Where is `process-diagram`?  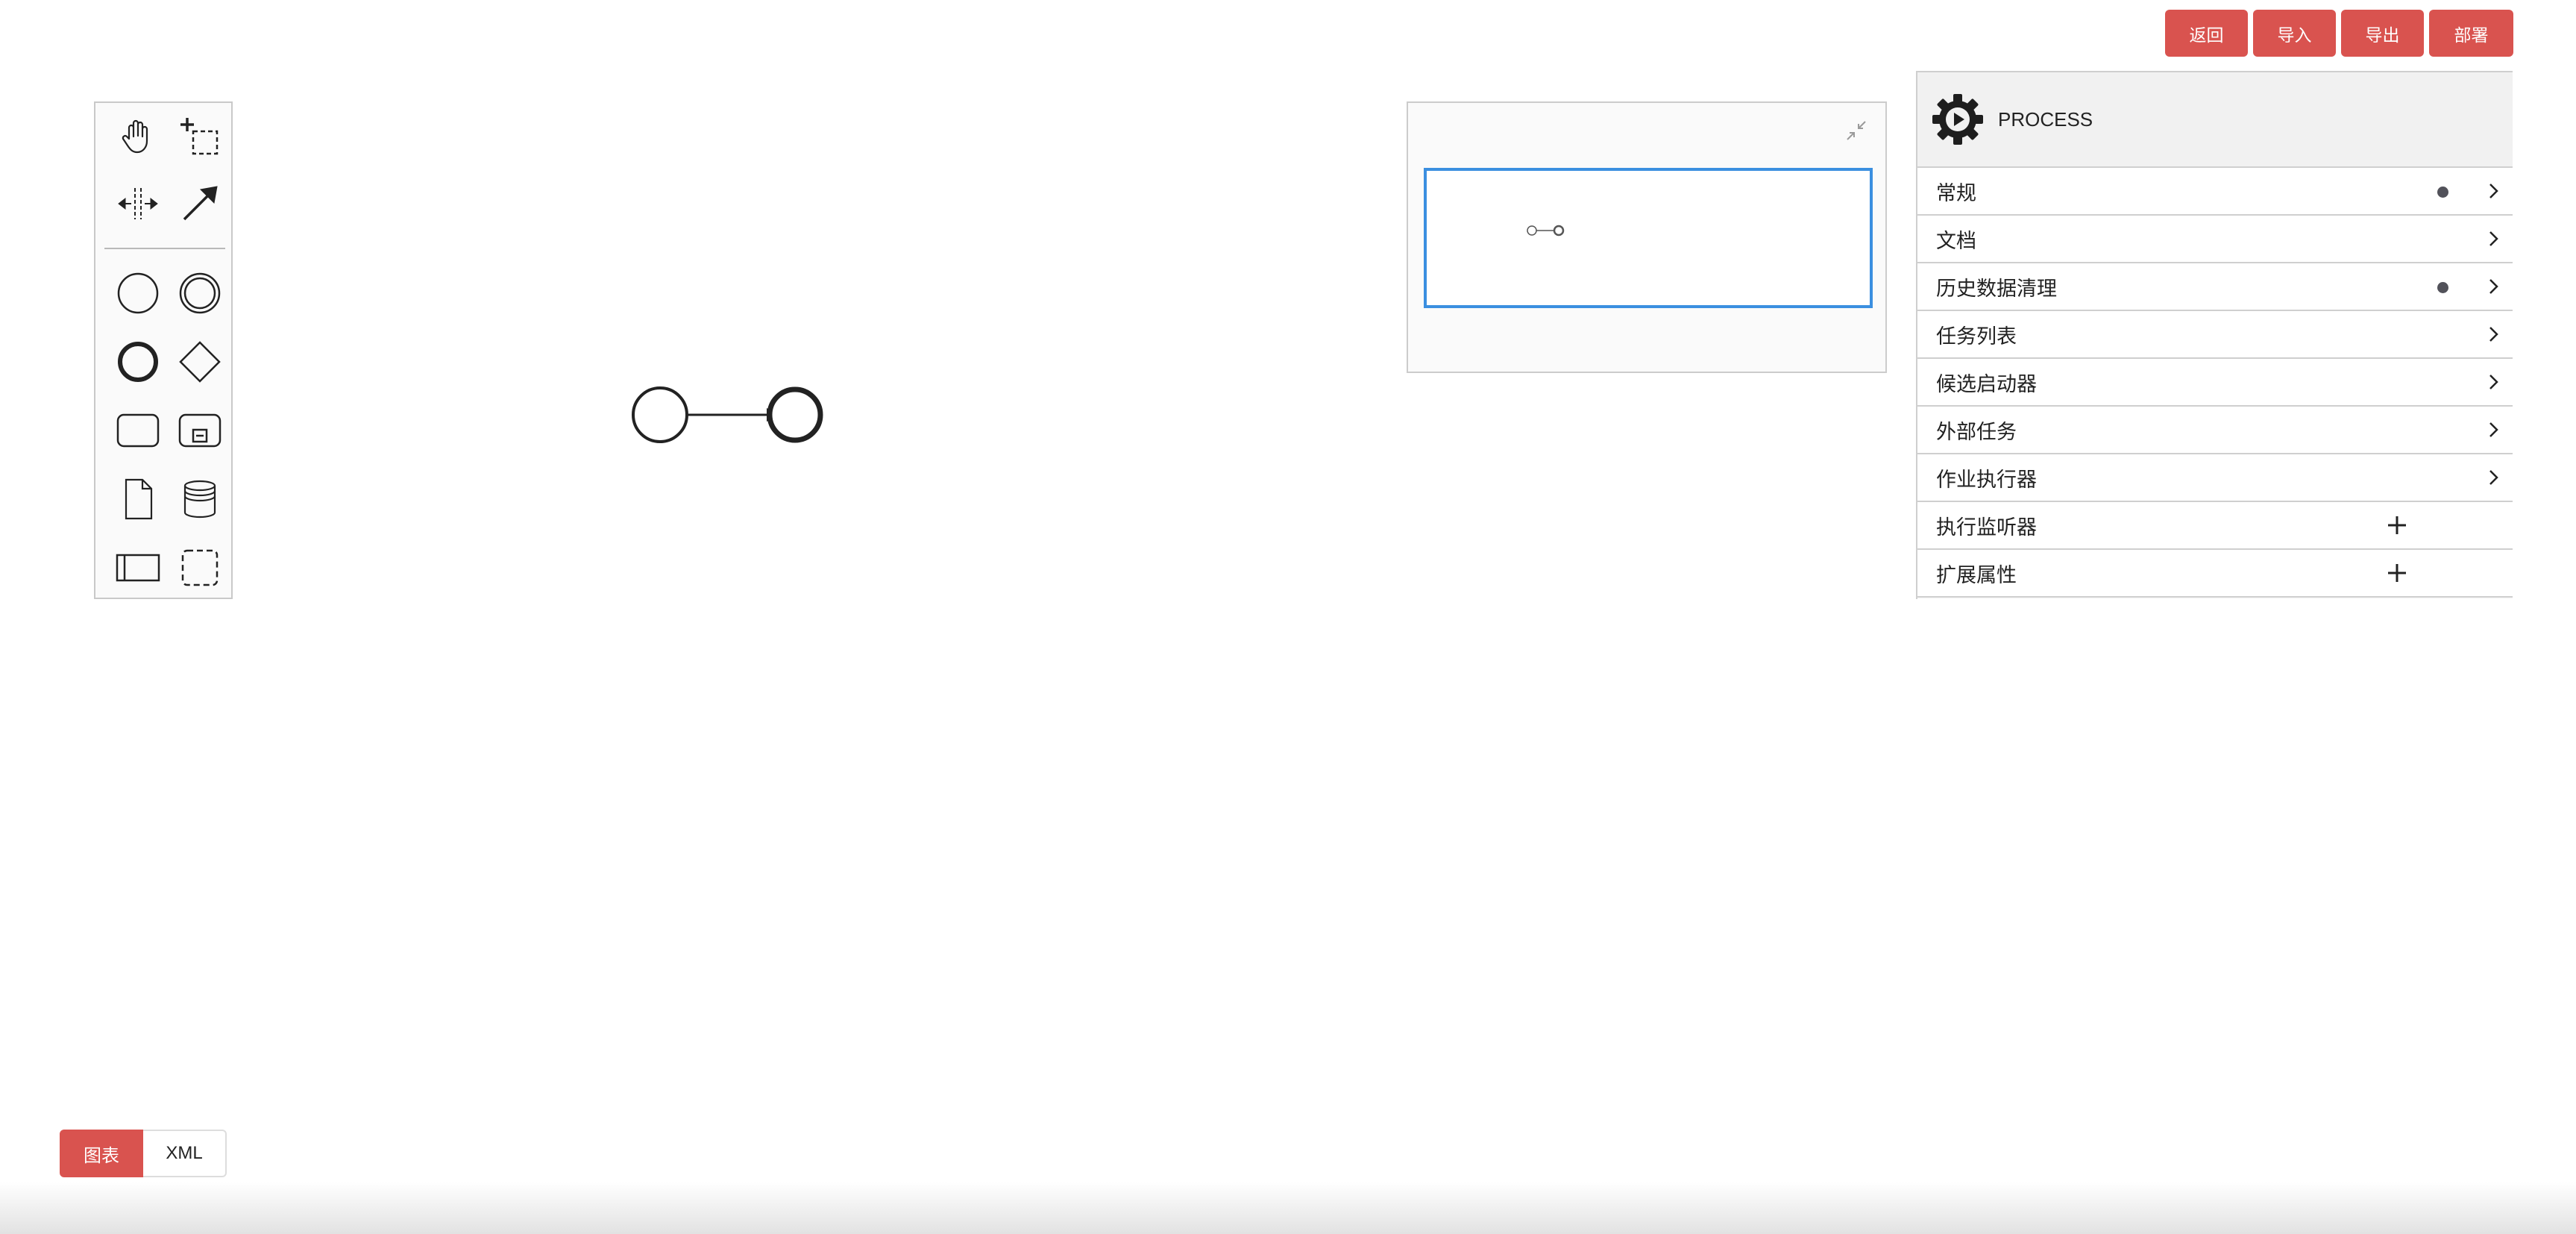
process-diagram is located at coordinates (728, 415).